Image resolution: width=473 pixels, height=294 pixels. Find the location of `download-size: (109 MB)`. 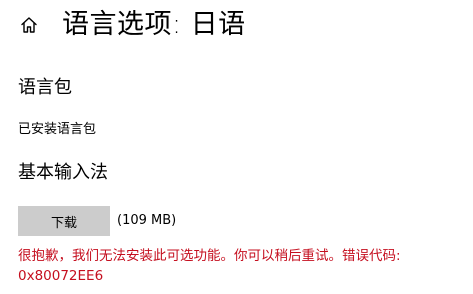

download-size: (109 MB) is located at coordinates (147, 220).